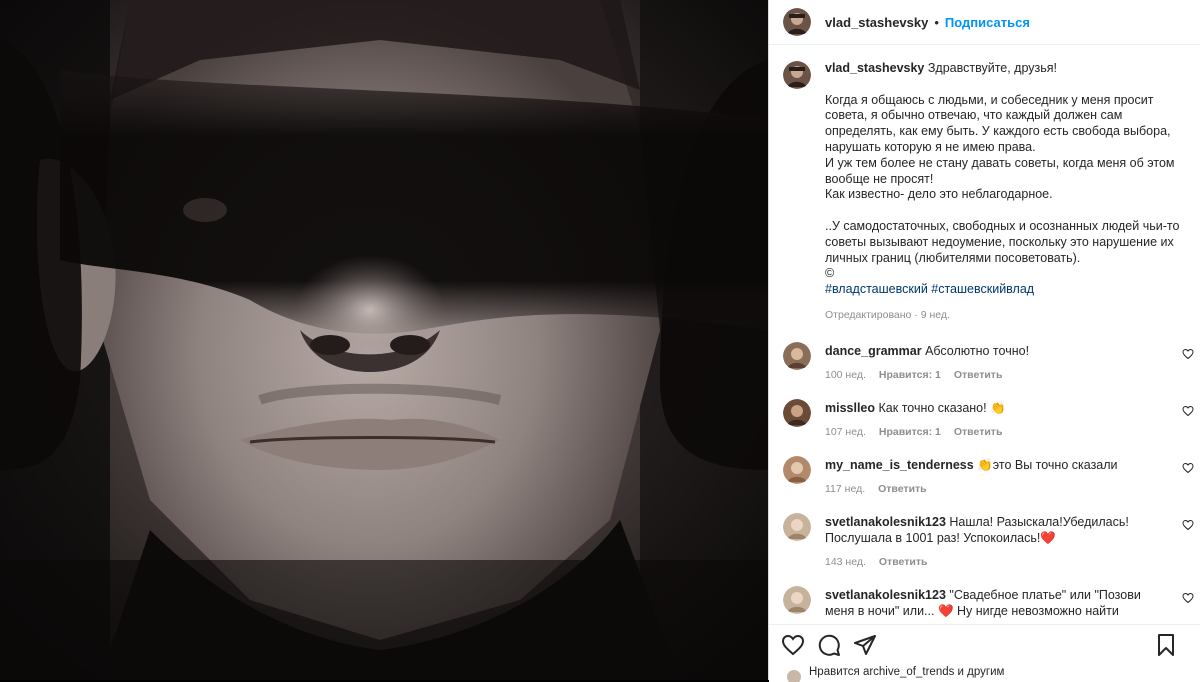  I want to click on comment-text: 👏это Вы точно сказали, so click(1047, 464).